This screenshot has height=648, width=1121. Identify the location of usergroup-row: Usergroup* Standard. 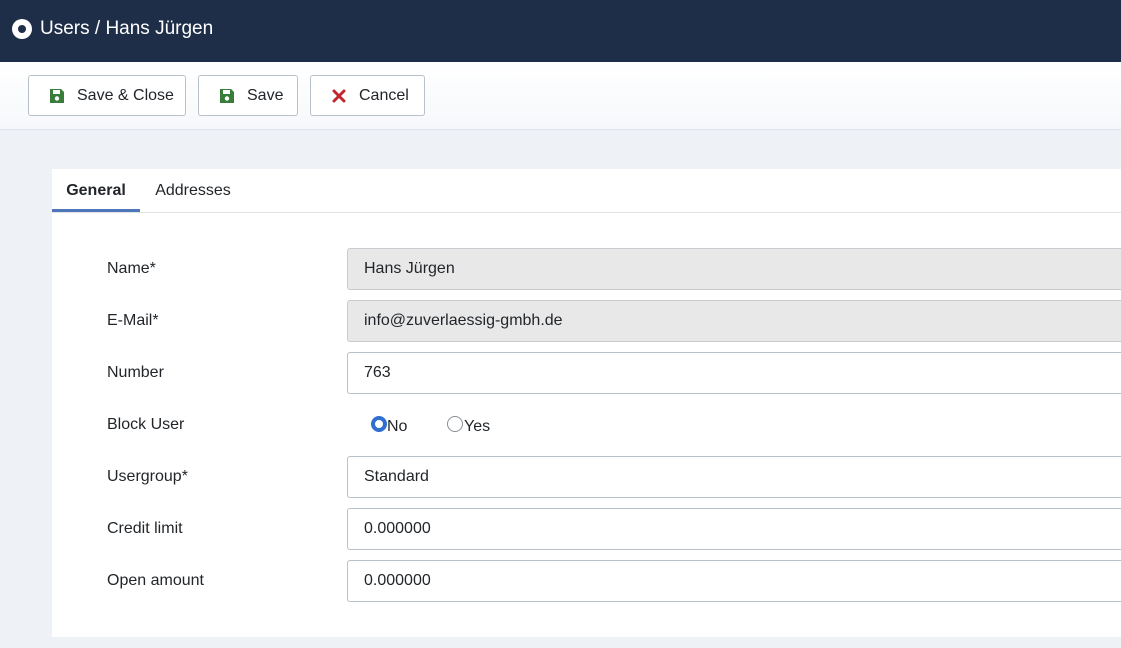
(586, 477).